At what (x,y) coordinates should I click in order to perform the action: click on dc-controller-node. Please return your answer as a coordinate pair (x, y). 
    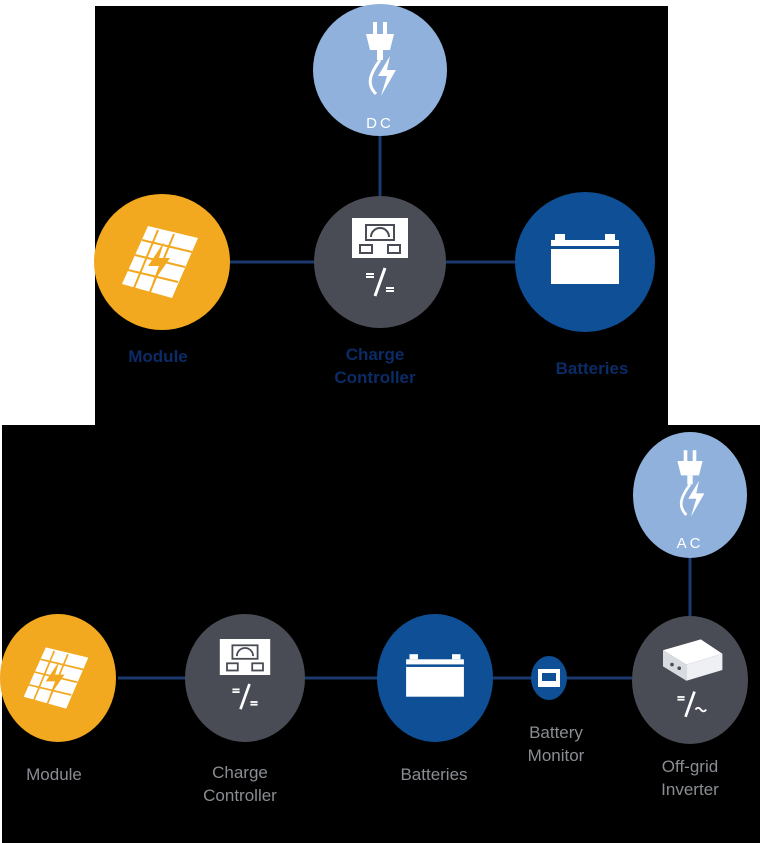
    Looking at the image, I should click on (380, 262).